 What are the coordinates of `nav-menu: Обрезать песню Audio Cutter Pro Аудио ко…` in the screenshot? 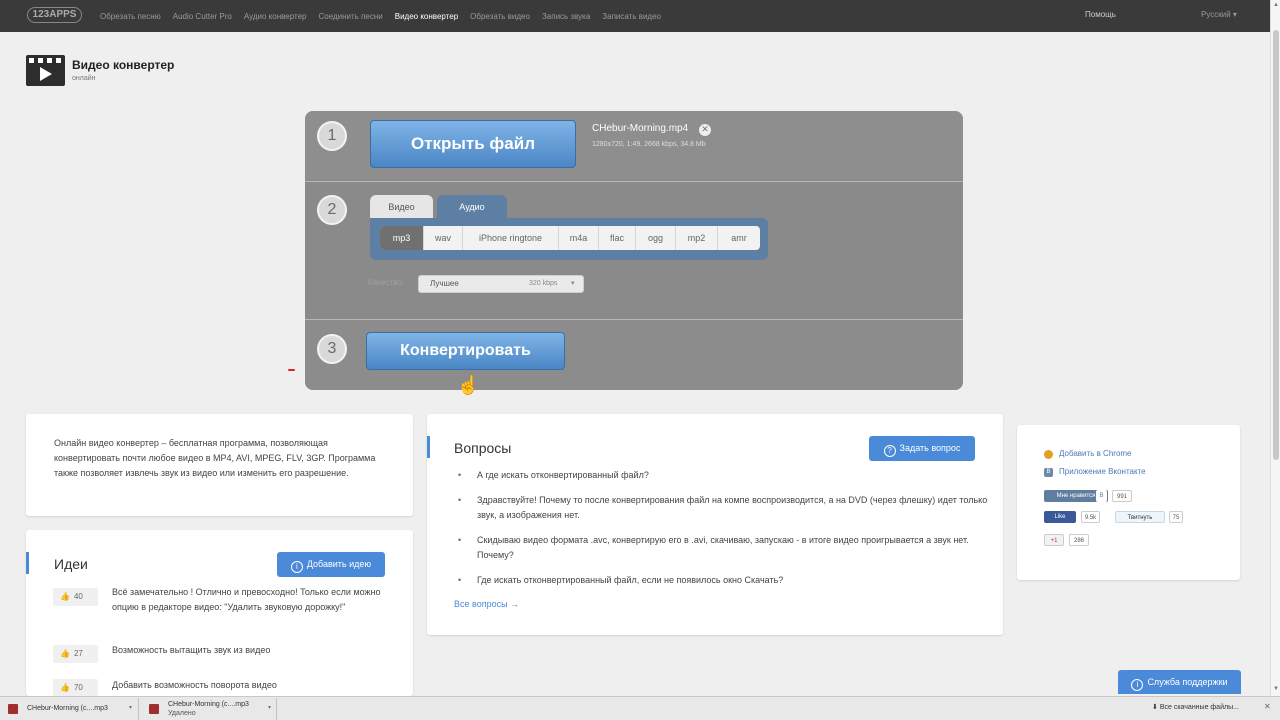 It's located at (386, 16).